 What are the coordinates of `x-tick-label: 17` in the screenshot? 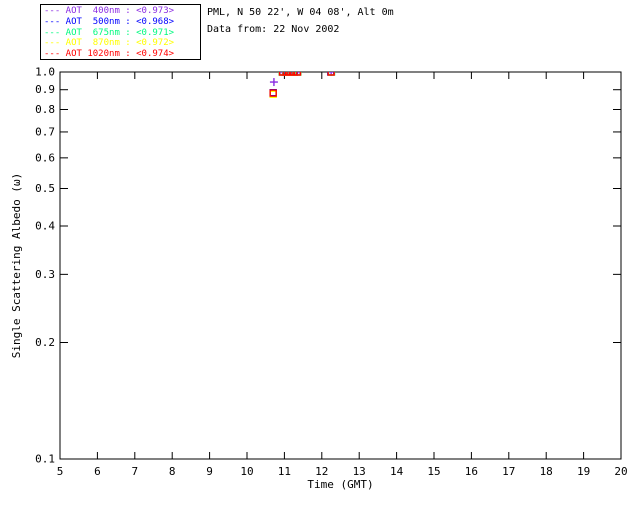 It's located at (508, 471).